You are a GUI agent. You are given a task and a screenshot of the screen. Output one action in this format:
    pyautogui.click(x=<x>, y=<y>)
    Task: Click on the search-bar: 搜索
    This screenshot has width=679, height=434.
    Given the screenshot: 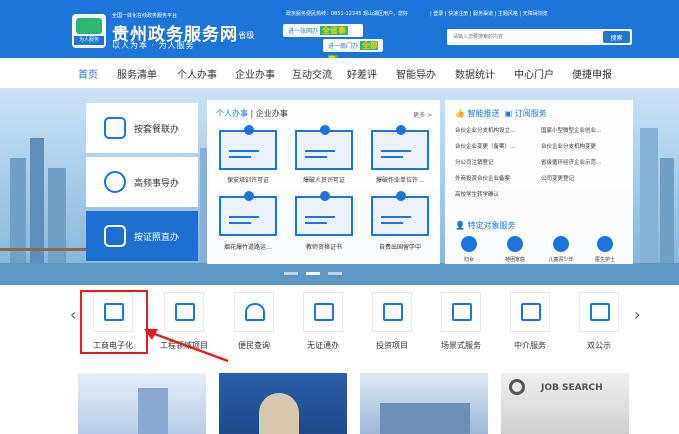 What is the action you would take?
    pyautogui.click(x=539, y=37)
    